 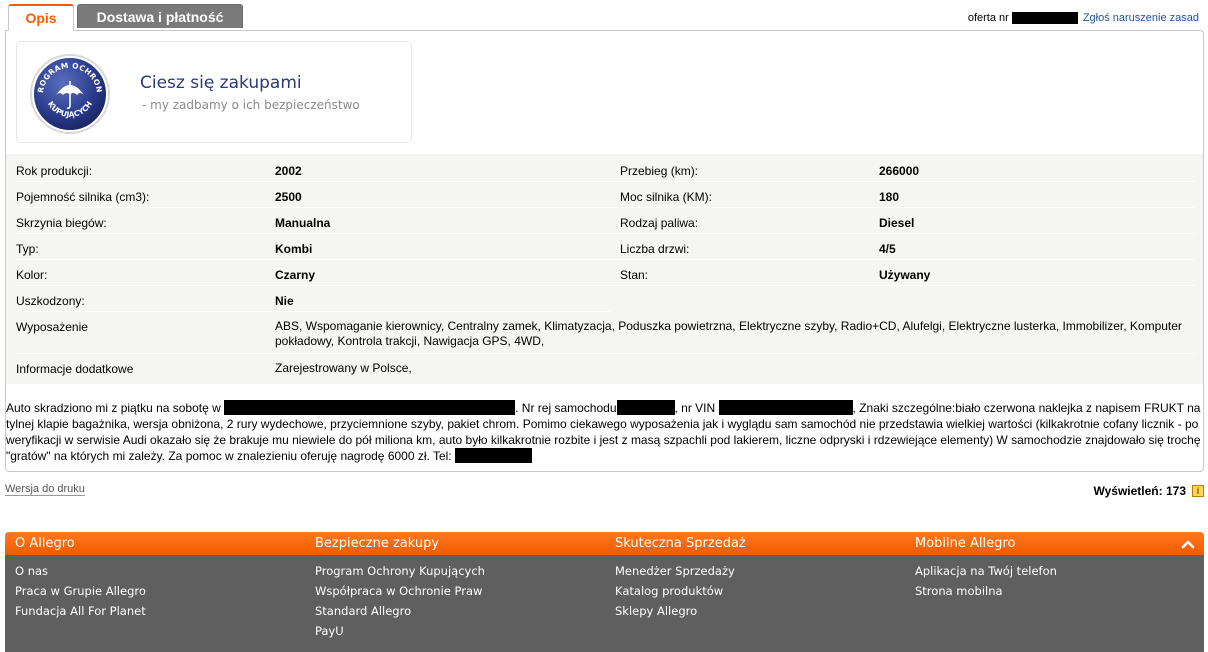 What do you see at coordinates (659, 223) in the screenshot?
I see `param-label: Rodzaj paliwa:` at bounding box center [659, 223].